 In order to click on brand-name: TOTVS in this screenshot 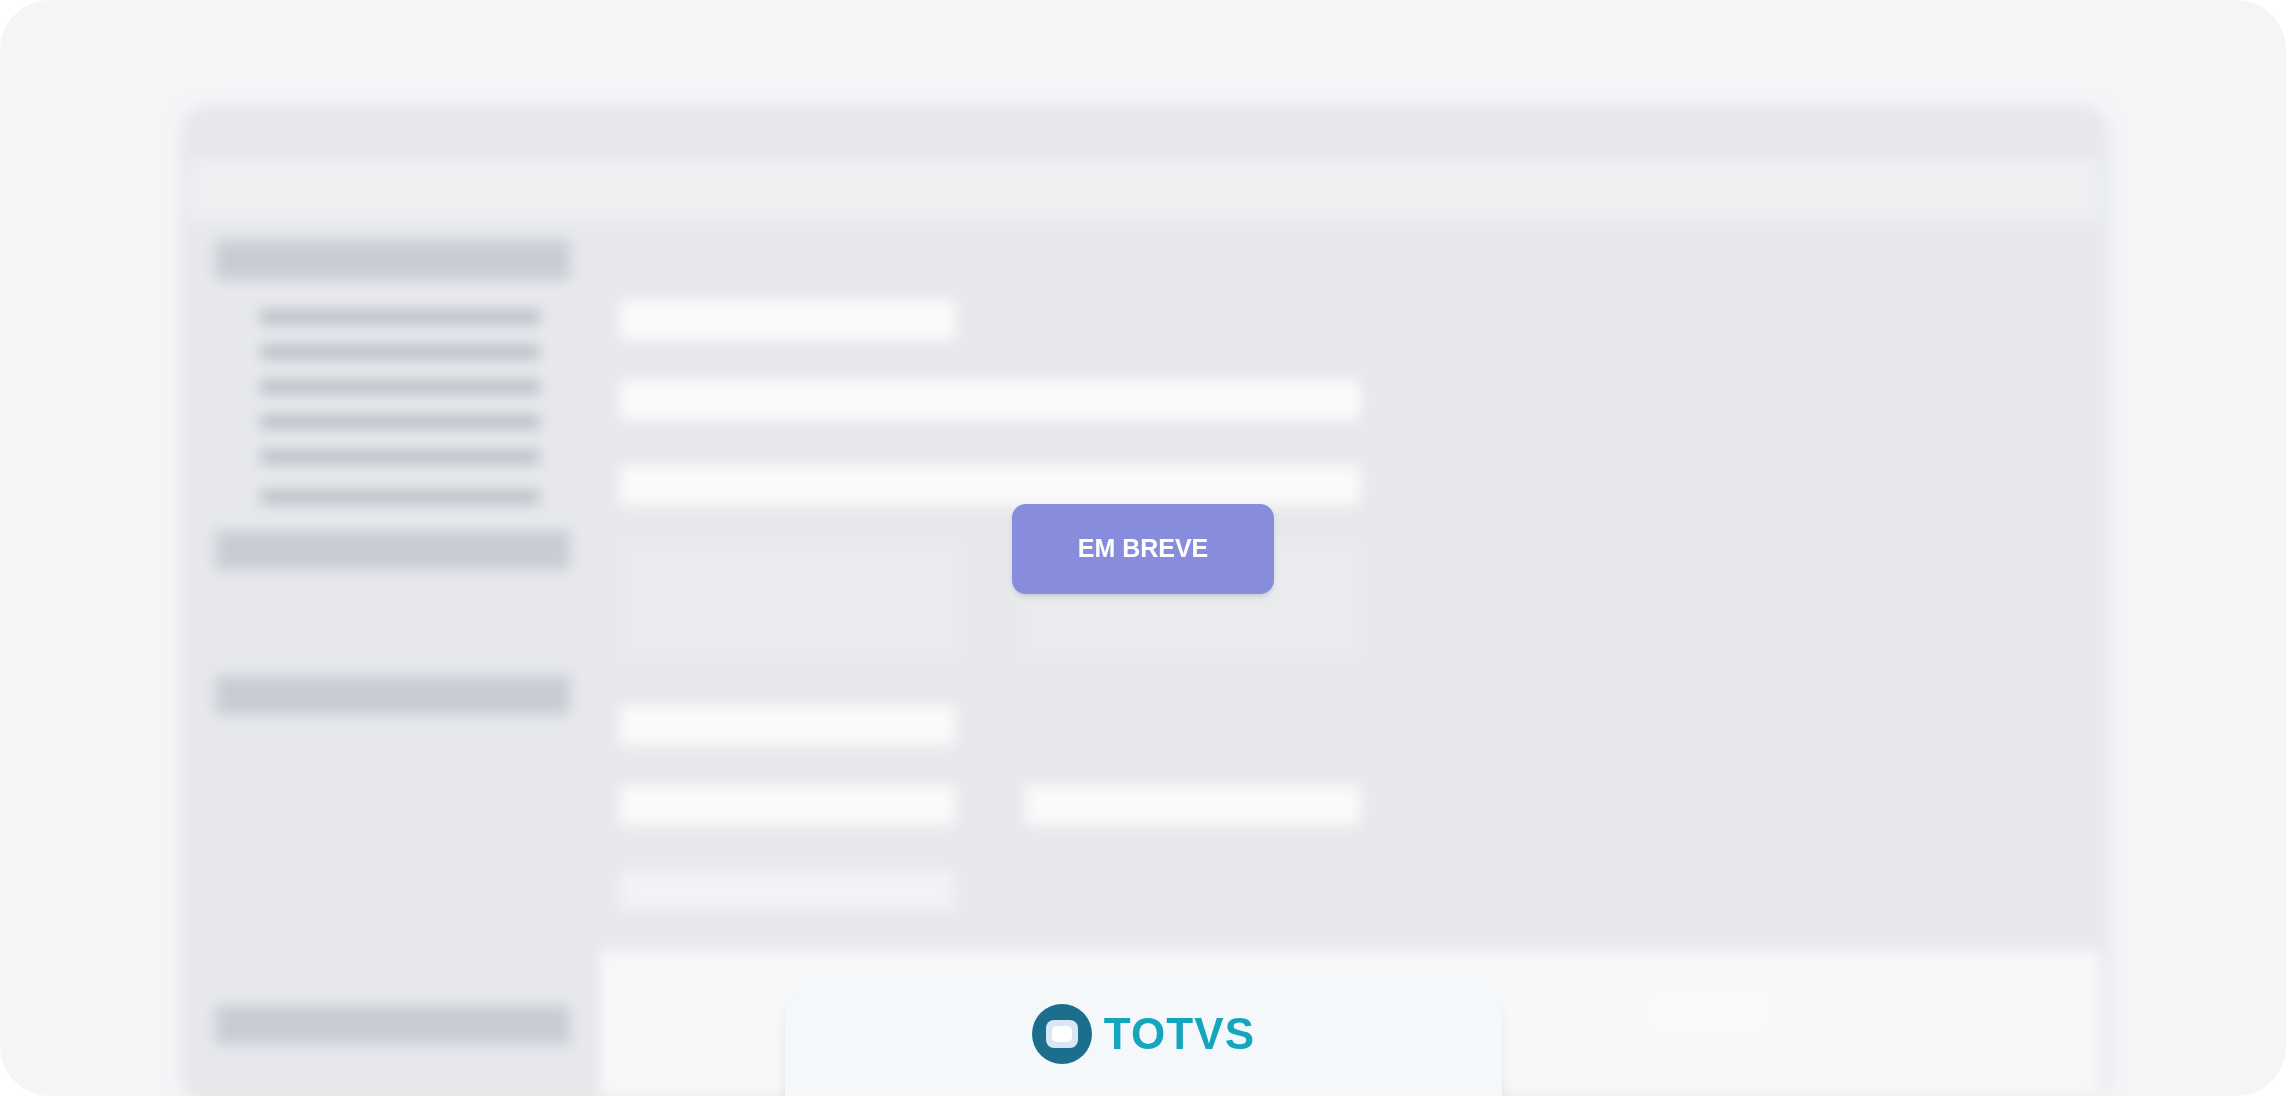, I will do `click(1179, 1034)`.